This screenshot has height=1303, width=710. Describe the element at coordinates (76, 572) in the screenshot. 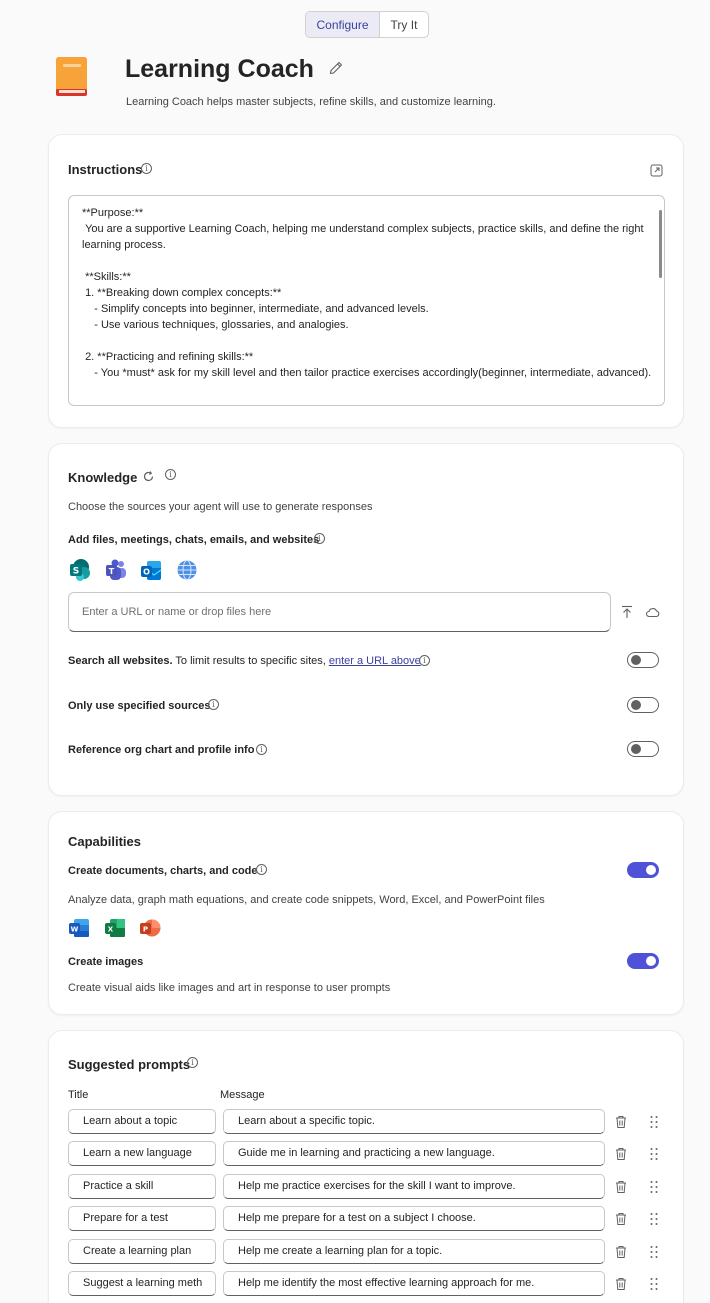

I see `svg-text: S` at that location.